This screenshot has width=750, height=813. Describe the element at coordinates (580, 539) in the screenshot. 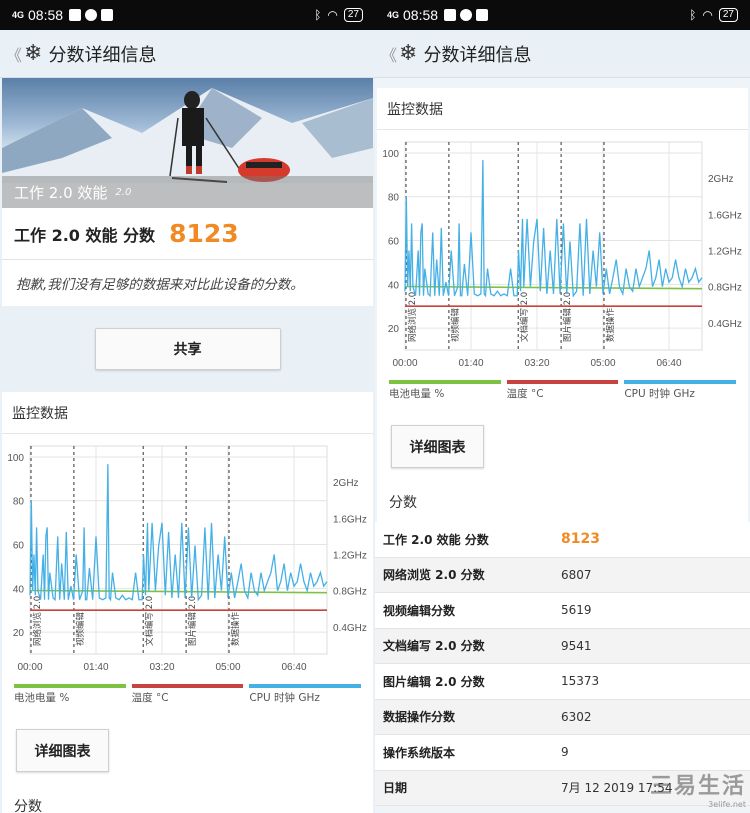

I see `row-value: 8123` at that location.